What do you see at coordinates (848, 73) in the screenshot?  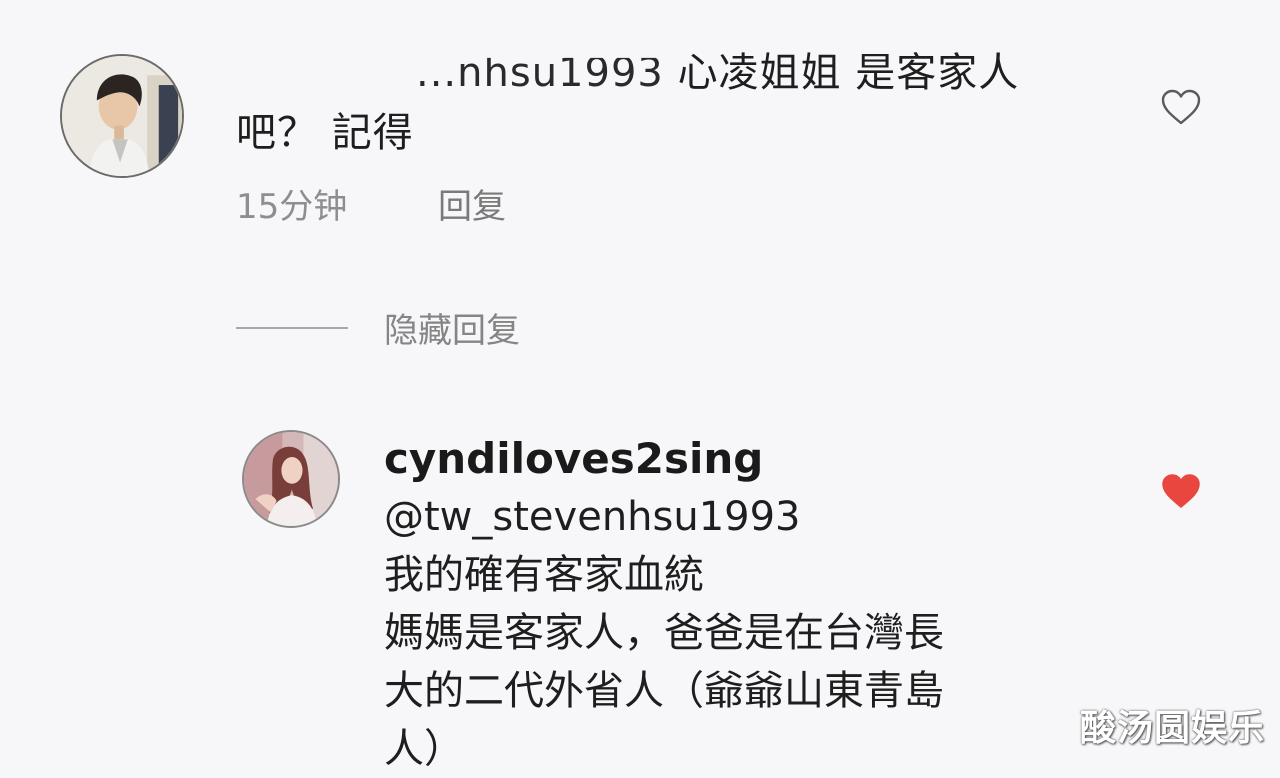 I see `comment-text: 心凌姐姐 是客家人` at bounding box center [848, 73].